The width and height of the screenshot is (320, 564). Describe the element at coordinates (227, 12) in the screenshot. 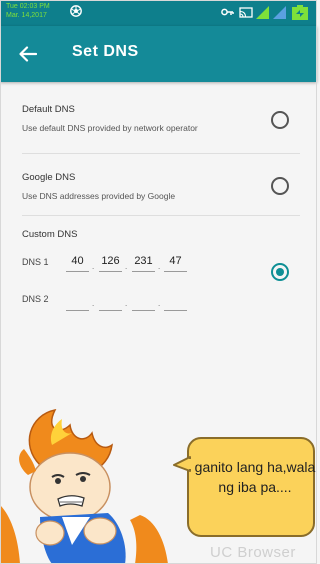

I see `vpn-key-icon` at that location.